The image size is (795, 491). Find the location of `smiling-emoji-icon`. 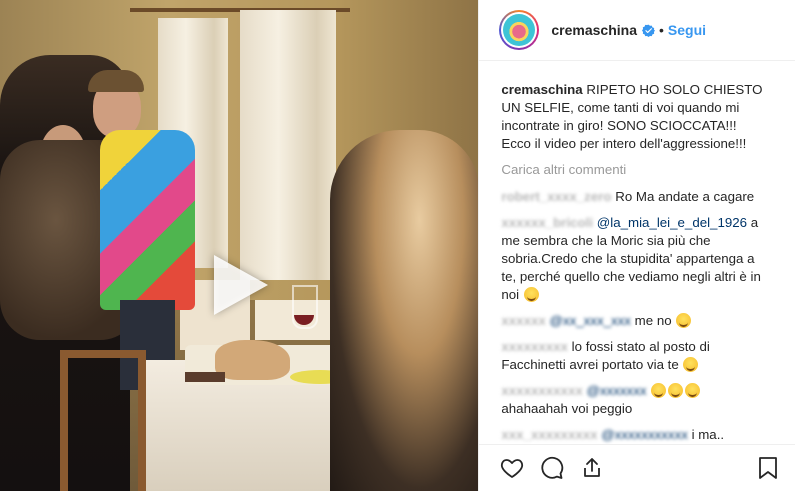

smiling-emoji-icon is located at coordinates (691, 364).